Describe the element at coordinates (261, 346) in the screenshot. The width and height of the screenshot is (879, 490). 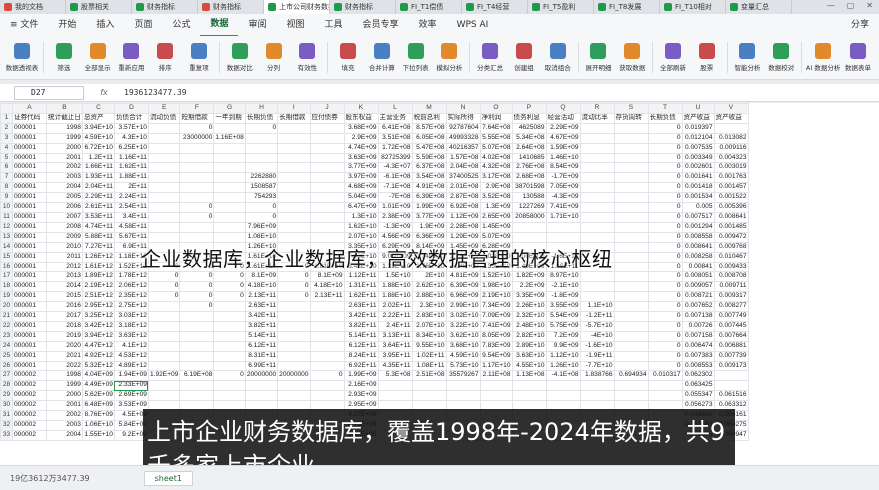
I see `table-cell: 6.12E+11` at that location.